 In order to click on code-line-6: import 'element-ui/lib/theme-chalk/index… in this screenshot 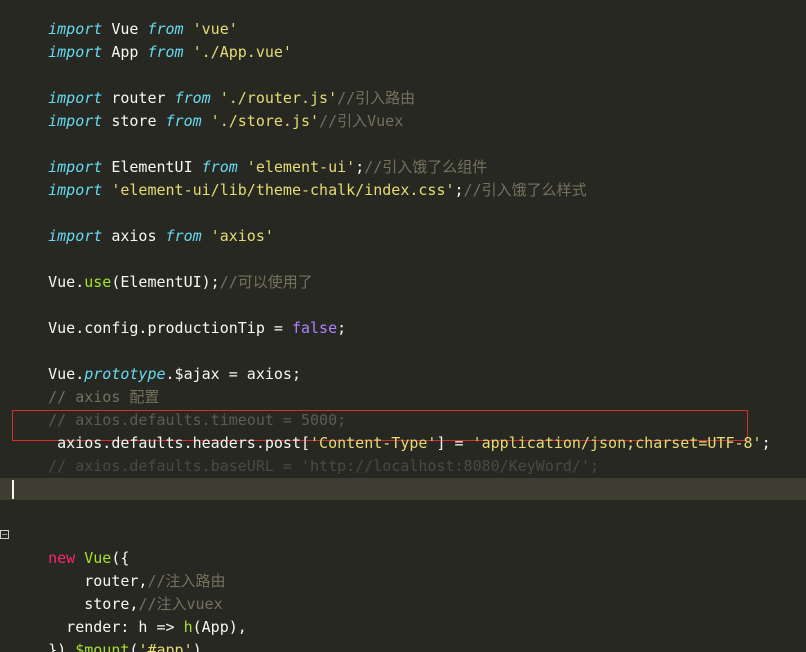, I will do `click(299, 177)`.